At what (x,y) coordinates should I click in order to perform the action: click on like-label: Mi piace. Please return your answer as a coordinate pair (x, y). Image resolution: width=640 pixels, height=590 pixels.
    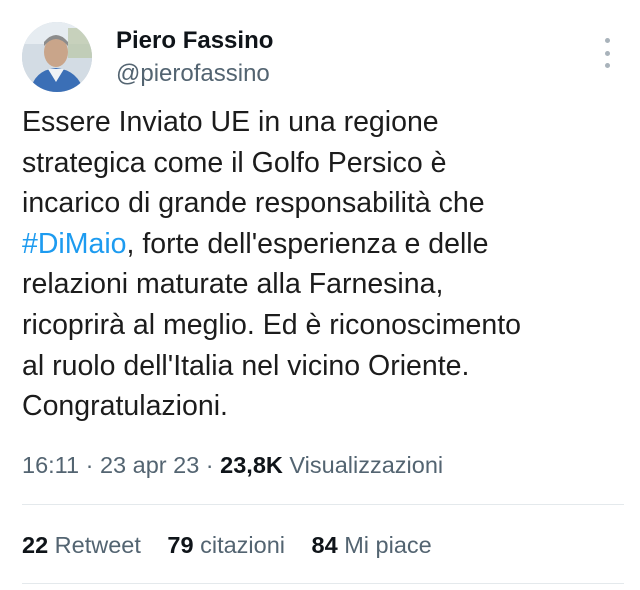
    Looking at the image, I should click on (384, 545).